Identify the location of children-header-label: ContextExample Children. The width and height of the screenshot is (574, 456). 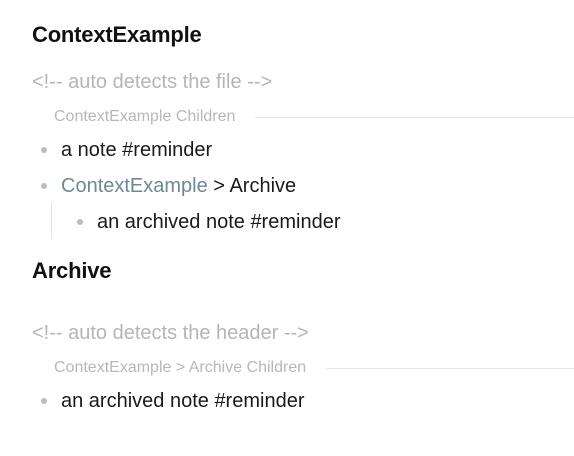
(145, 116).